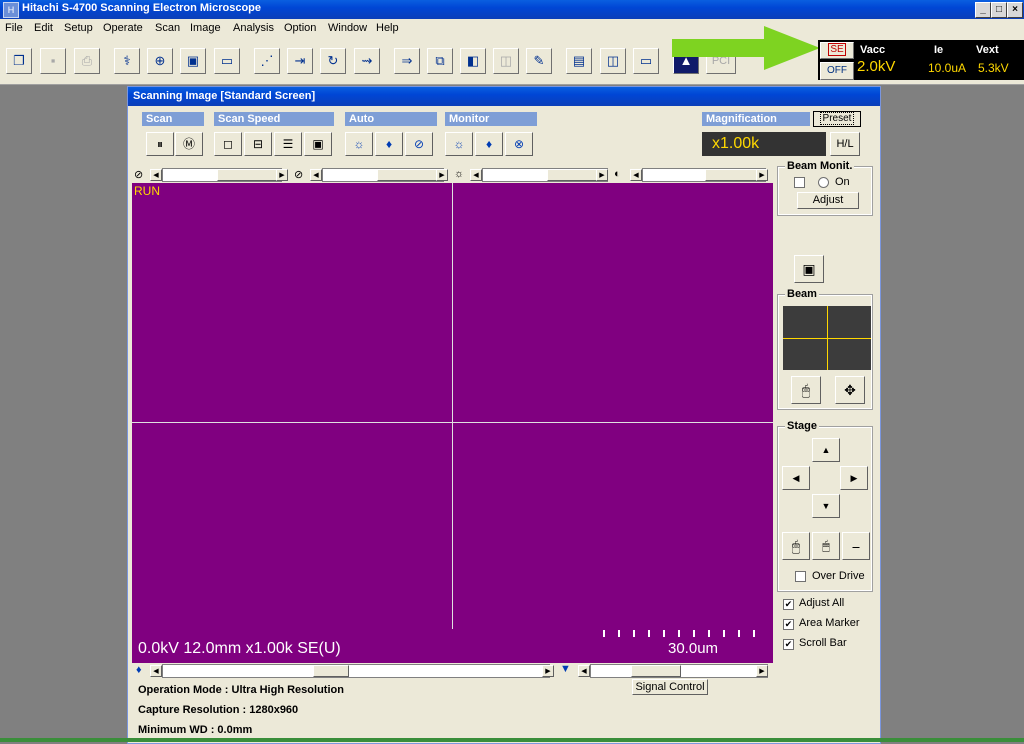 The height and width of the screenshot is (744, 1024). Describe the element at coordinates (442, 175) in the screenshot. I see `slider2-right: ▶` at that location.